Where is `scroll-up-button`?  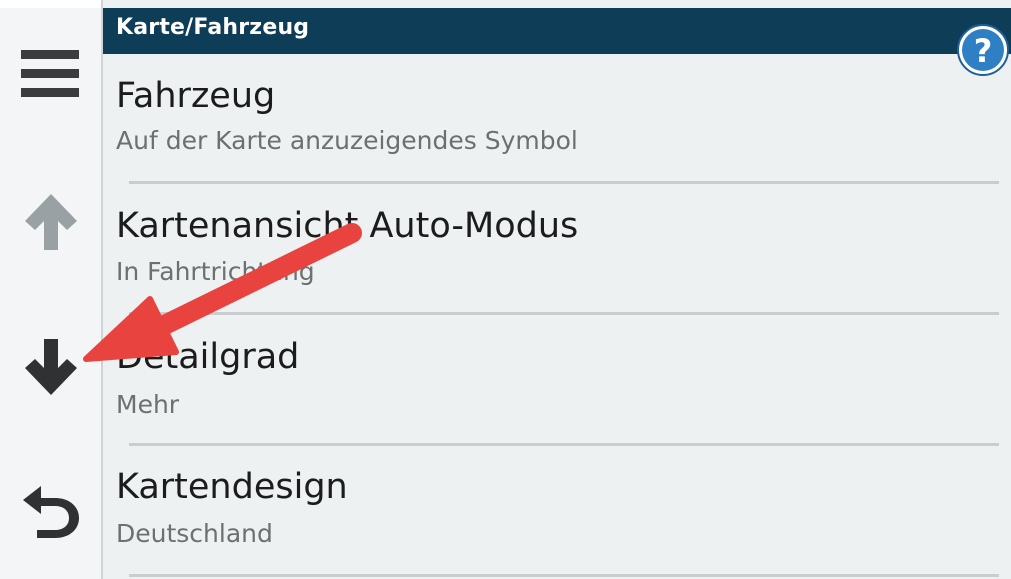
scroll-up-button is located at coordinates (50, 222).